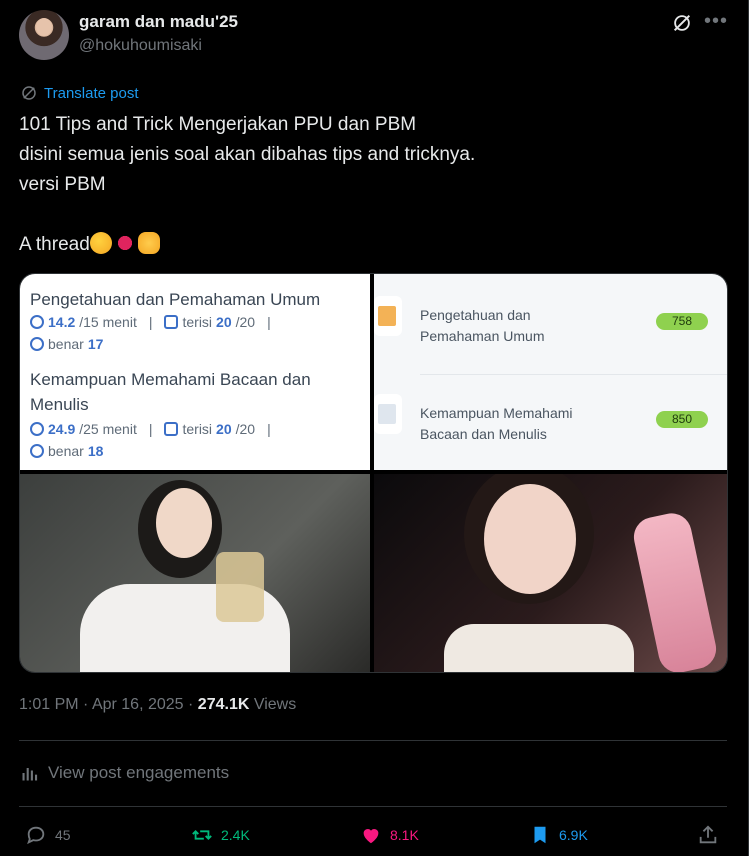 The height and width of the screenshot is (856, 749). I want to click on section2-time-total: /25 menit, so click(108, 429).